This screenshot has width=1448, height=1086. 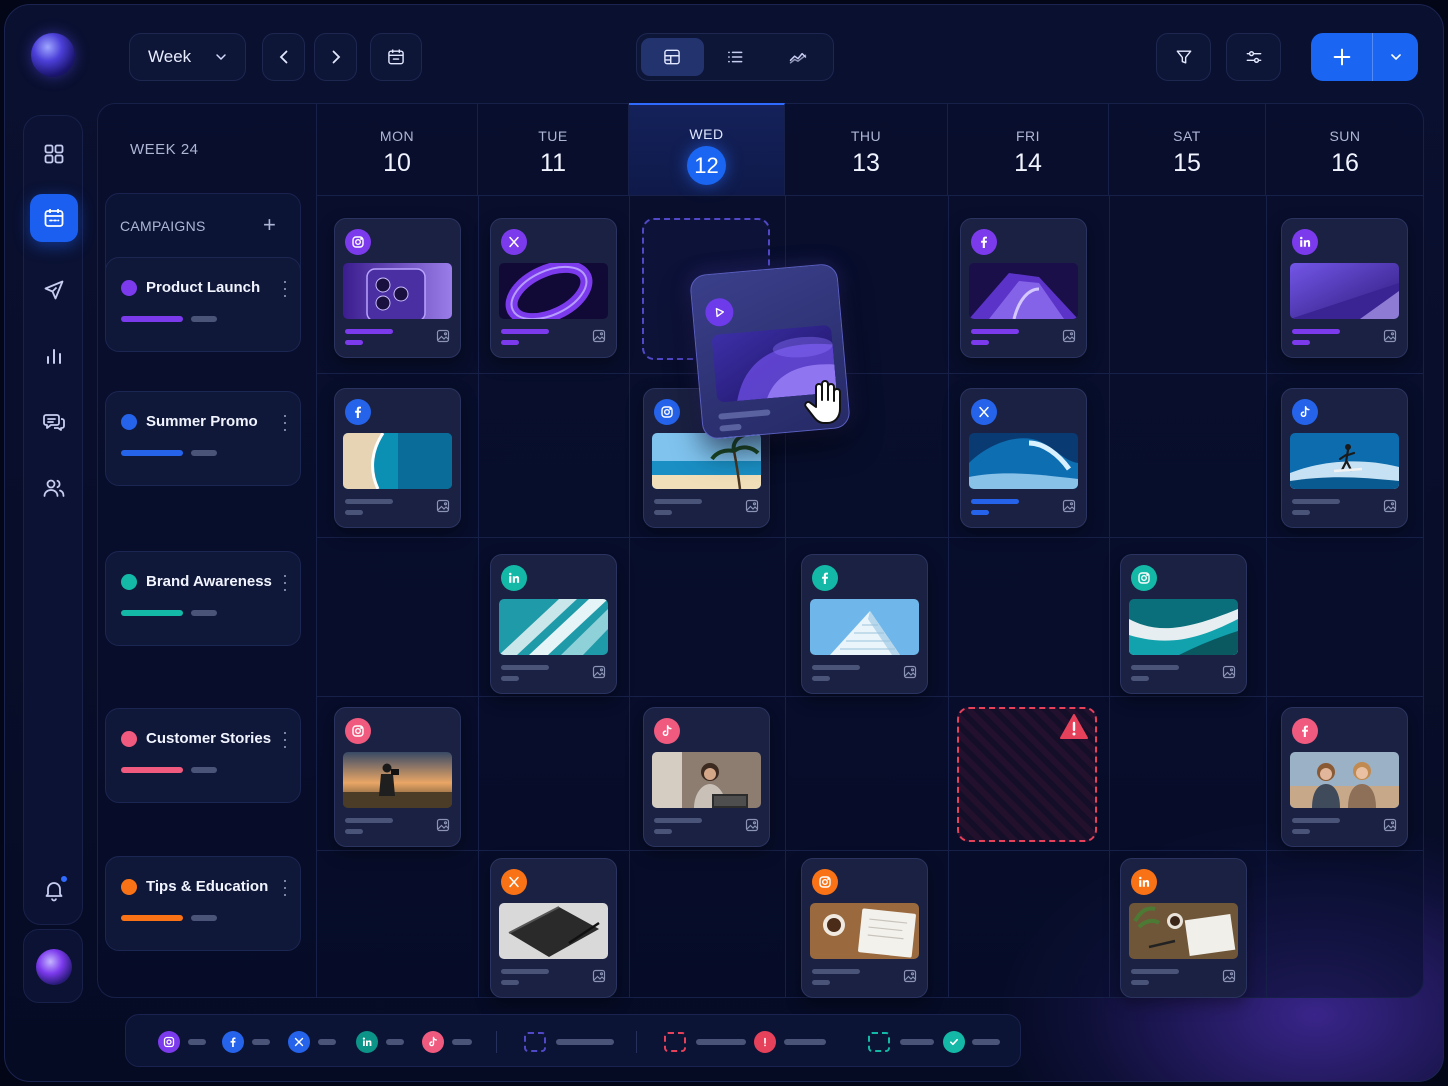 What do you see at coordinates (54, 890) in the screenshot?
I see `notifications-button` at bounding box center [54, 890].